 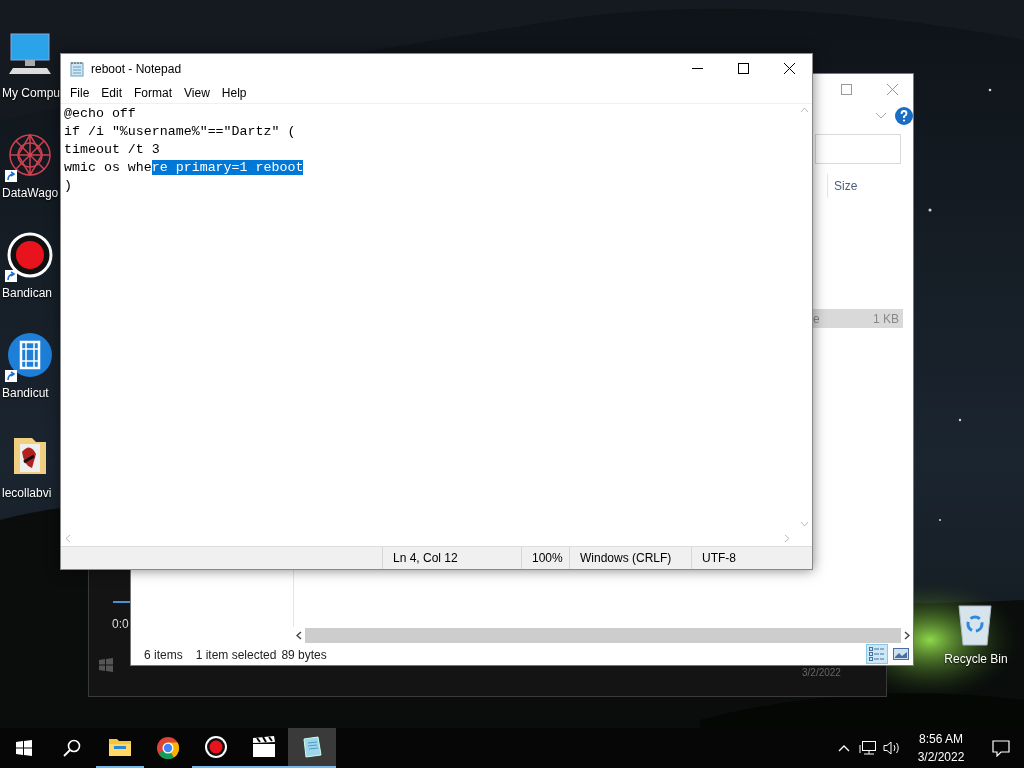 I want to click on notifications-icon, so click(x=1001, y=748).